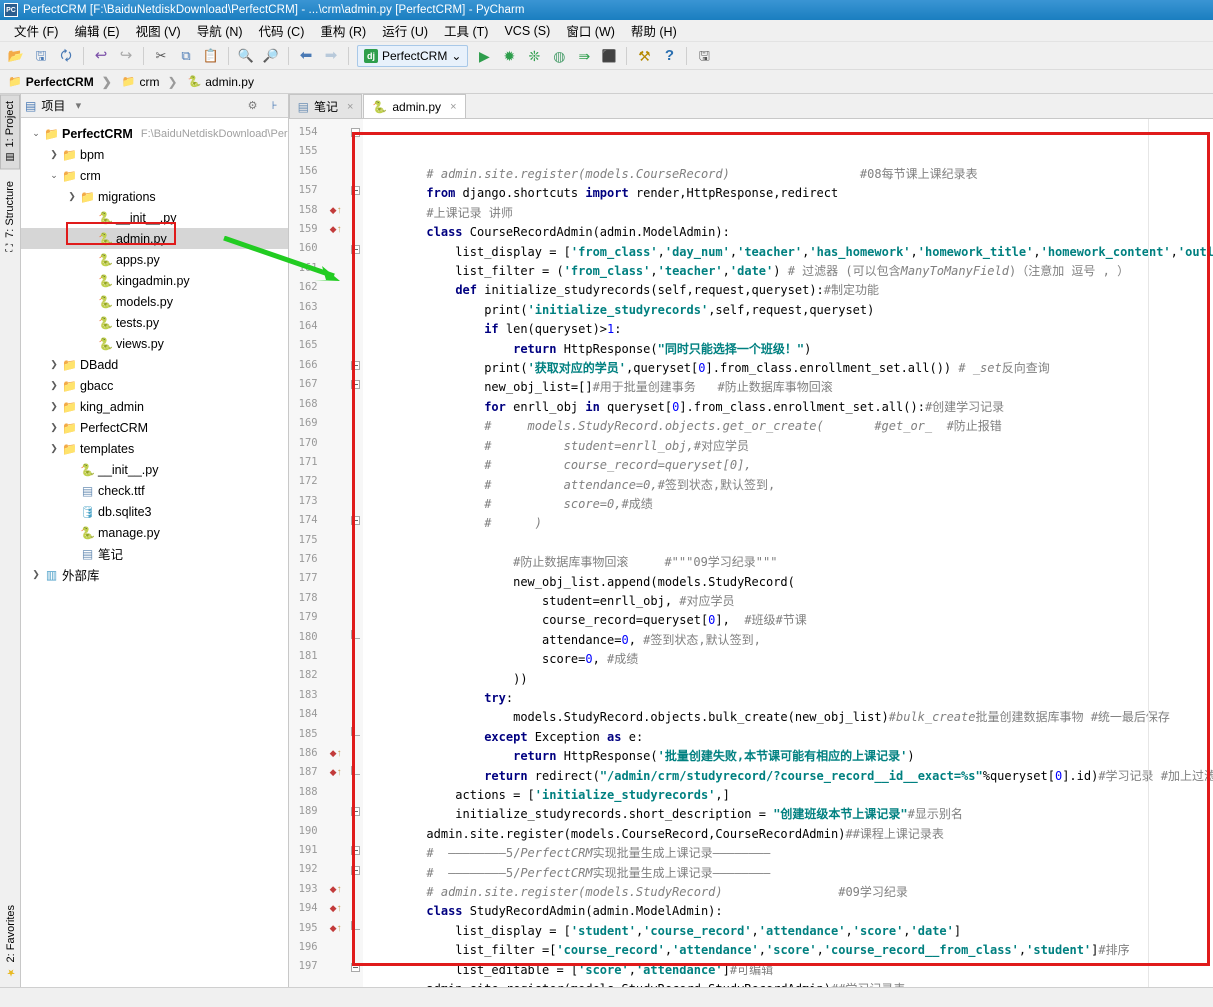  I want to click on code-line: )), so click(788, 679).